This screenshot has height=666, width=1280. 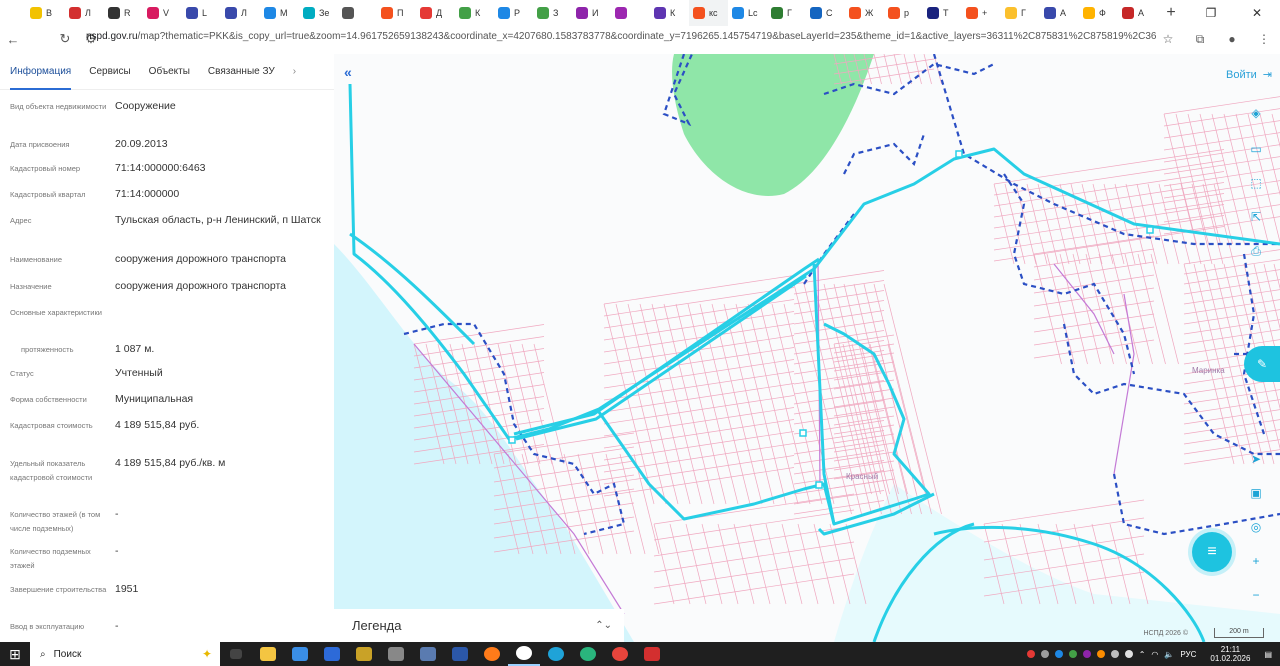 What do you see at coordinates (169, 71) in the screenshot?
I see `tab-objects: Объекты` at bounding box center [169, 71].